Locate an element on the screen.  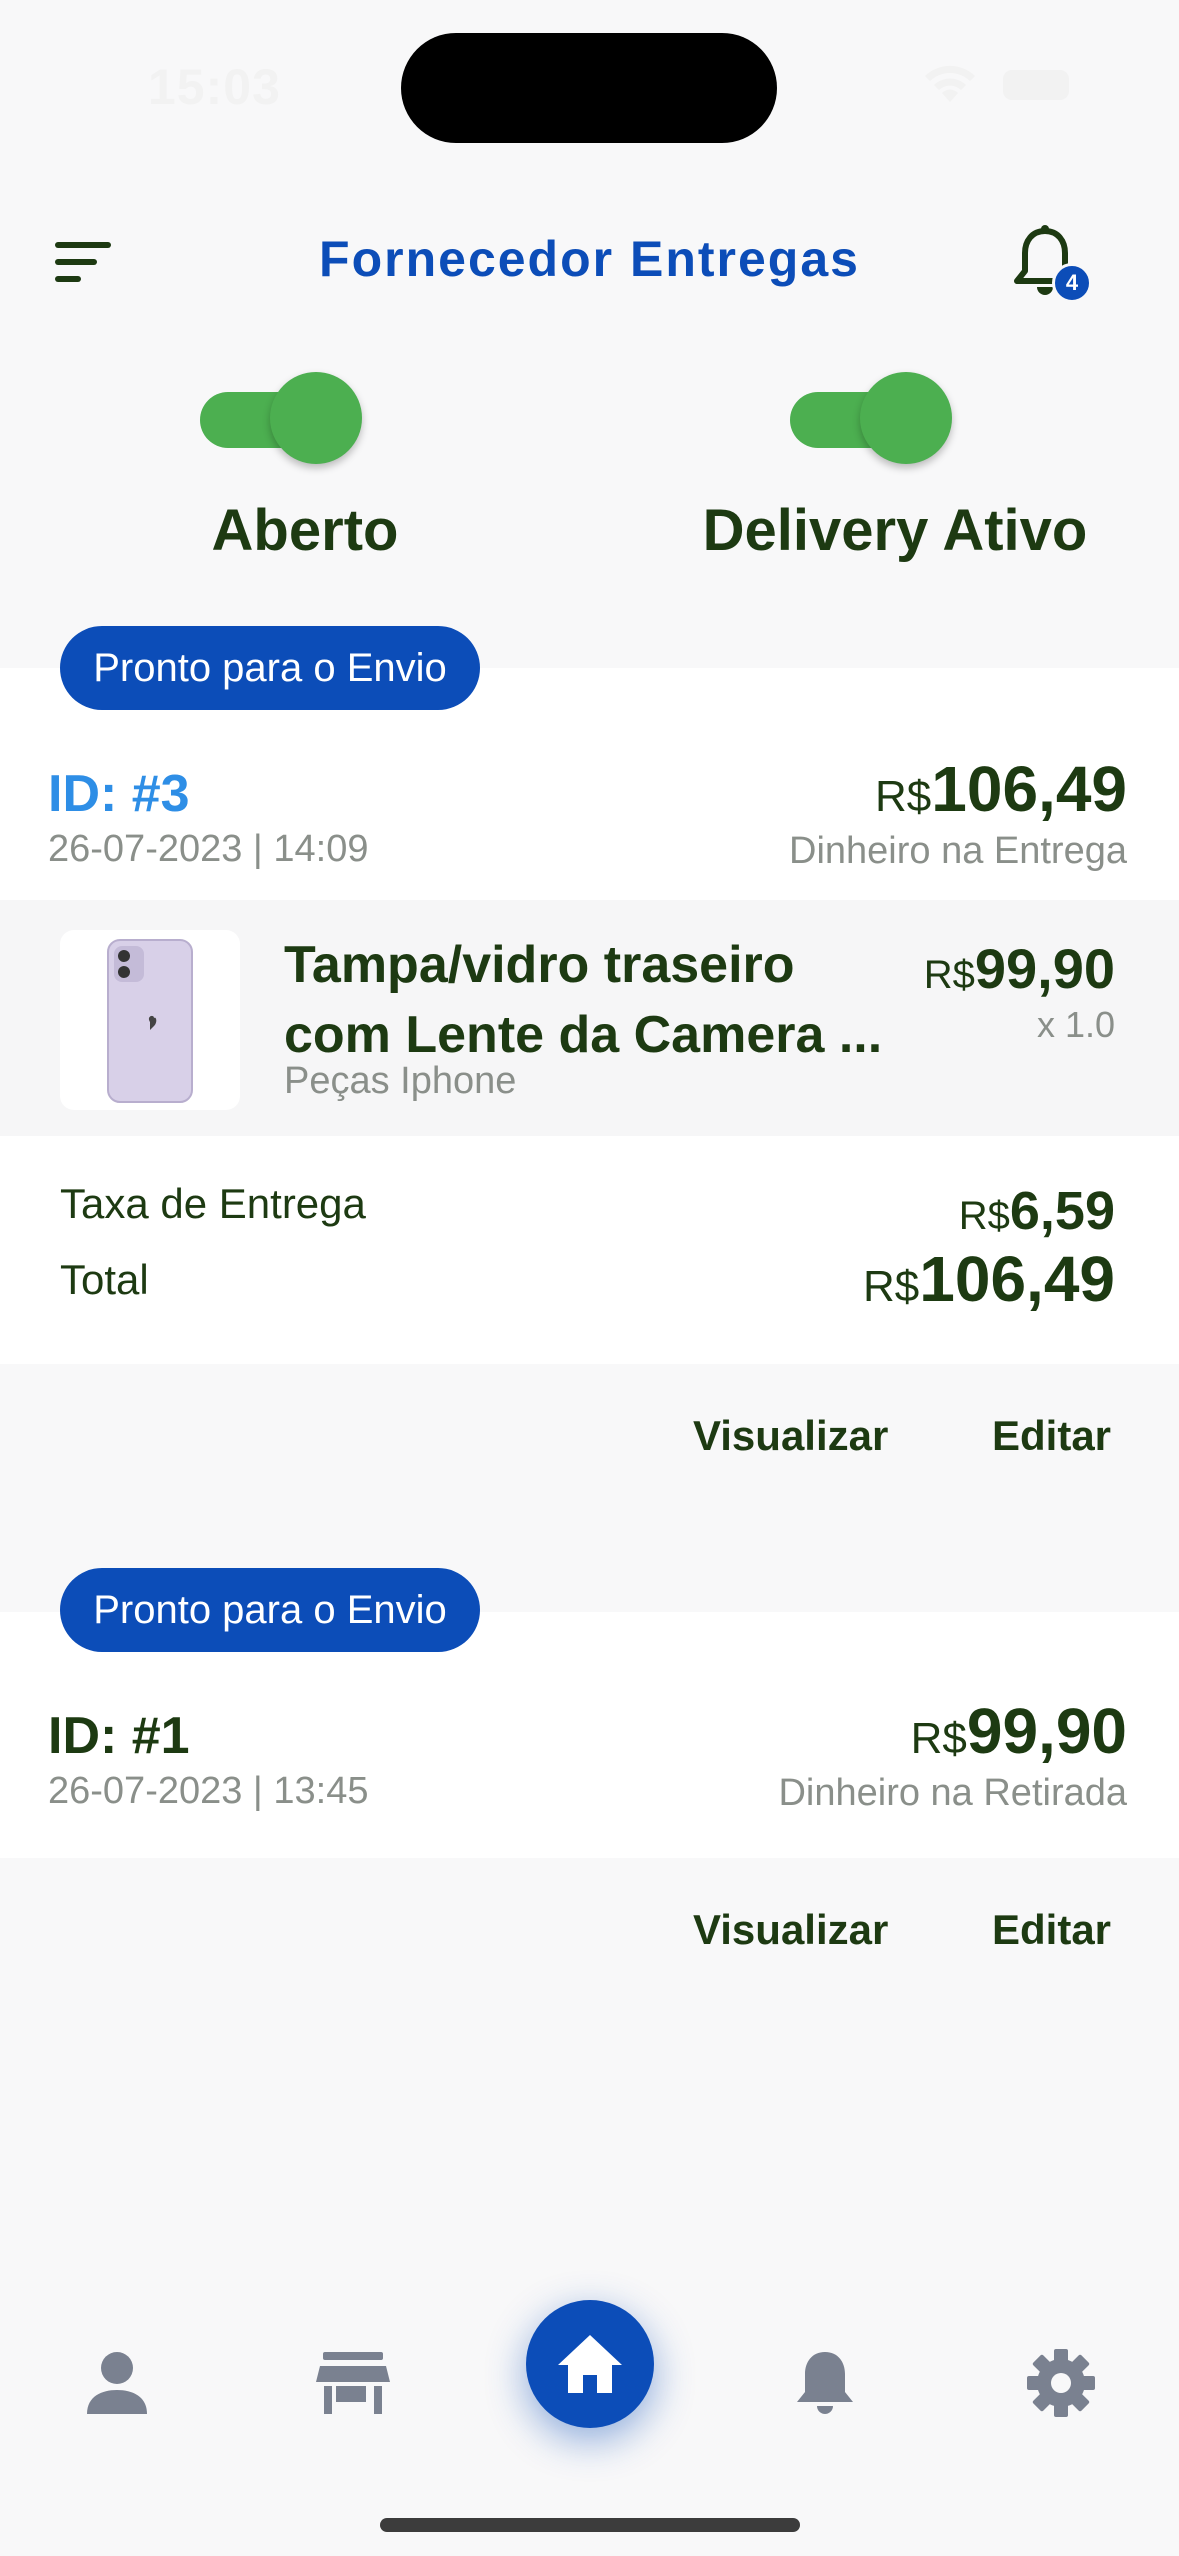
open-toggle is located at coordinates (282, 416).